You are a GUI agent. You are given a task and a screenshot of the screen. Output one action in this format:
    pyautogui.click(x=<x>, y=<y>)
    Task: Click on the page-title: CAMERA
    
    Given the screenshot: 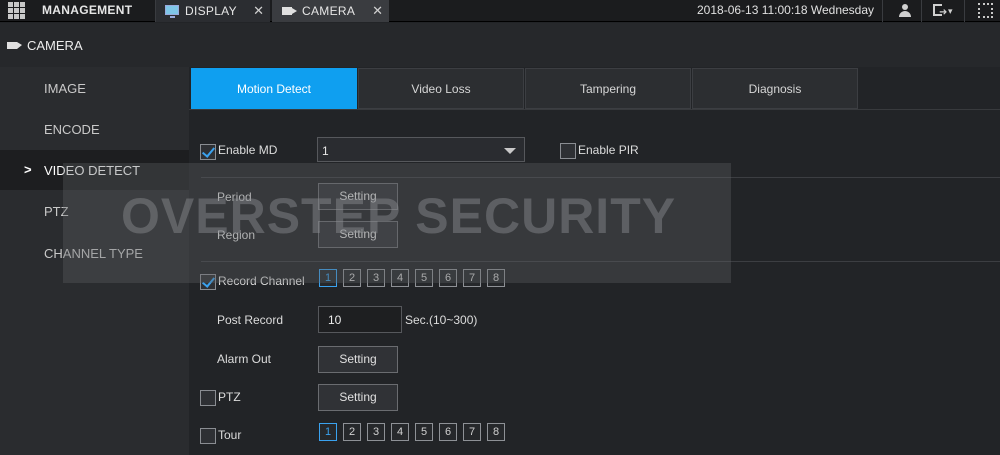 What is the action you would take?
    pyautogui.click(x=55, y=45)
    